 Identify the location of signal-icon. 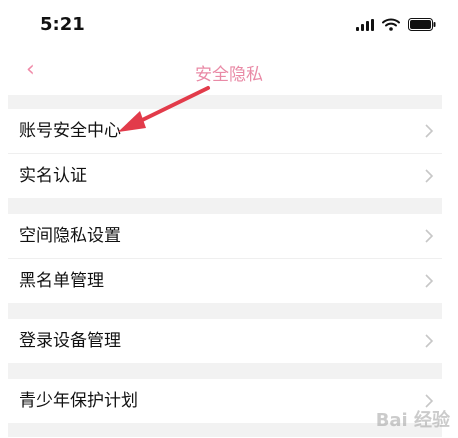
(365, 24).